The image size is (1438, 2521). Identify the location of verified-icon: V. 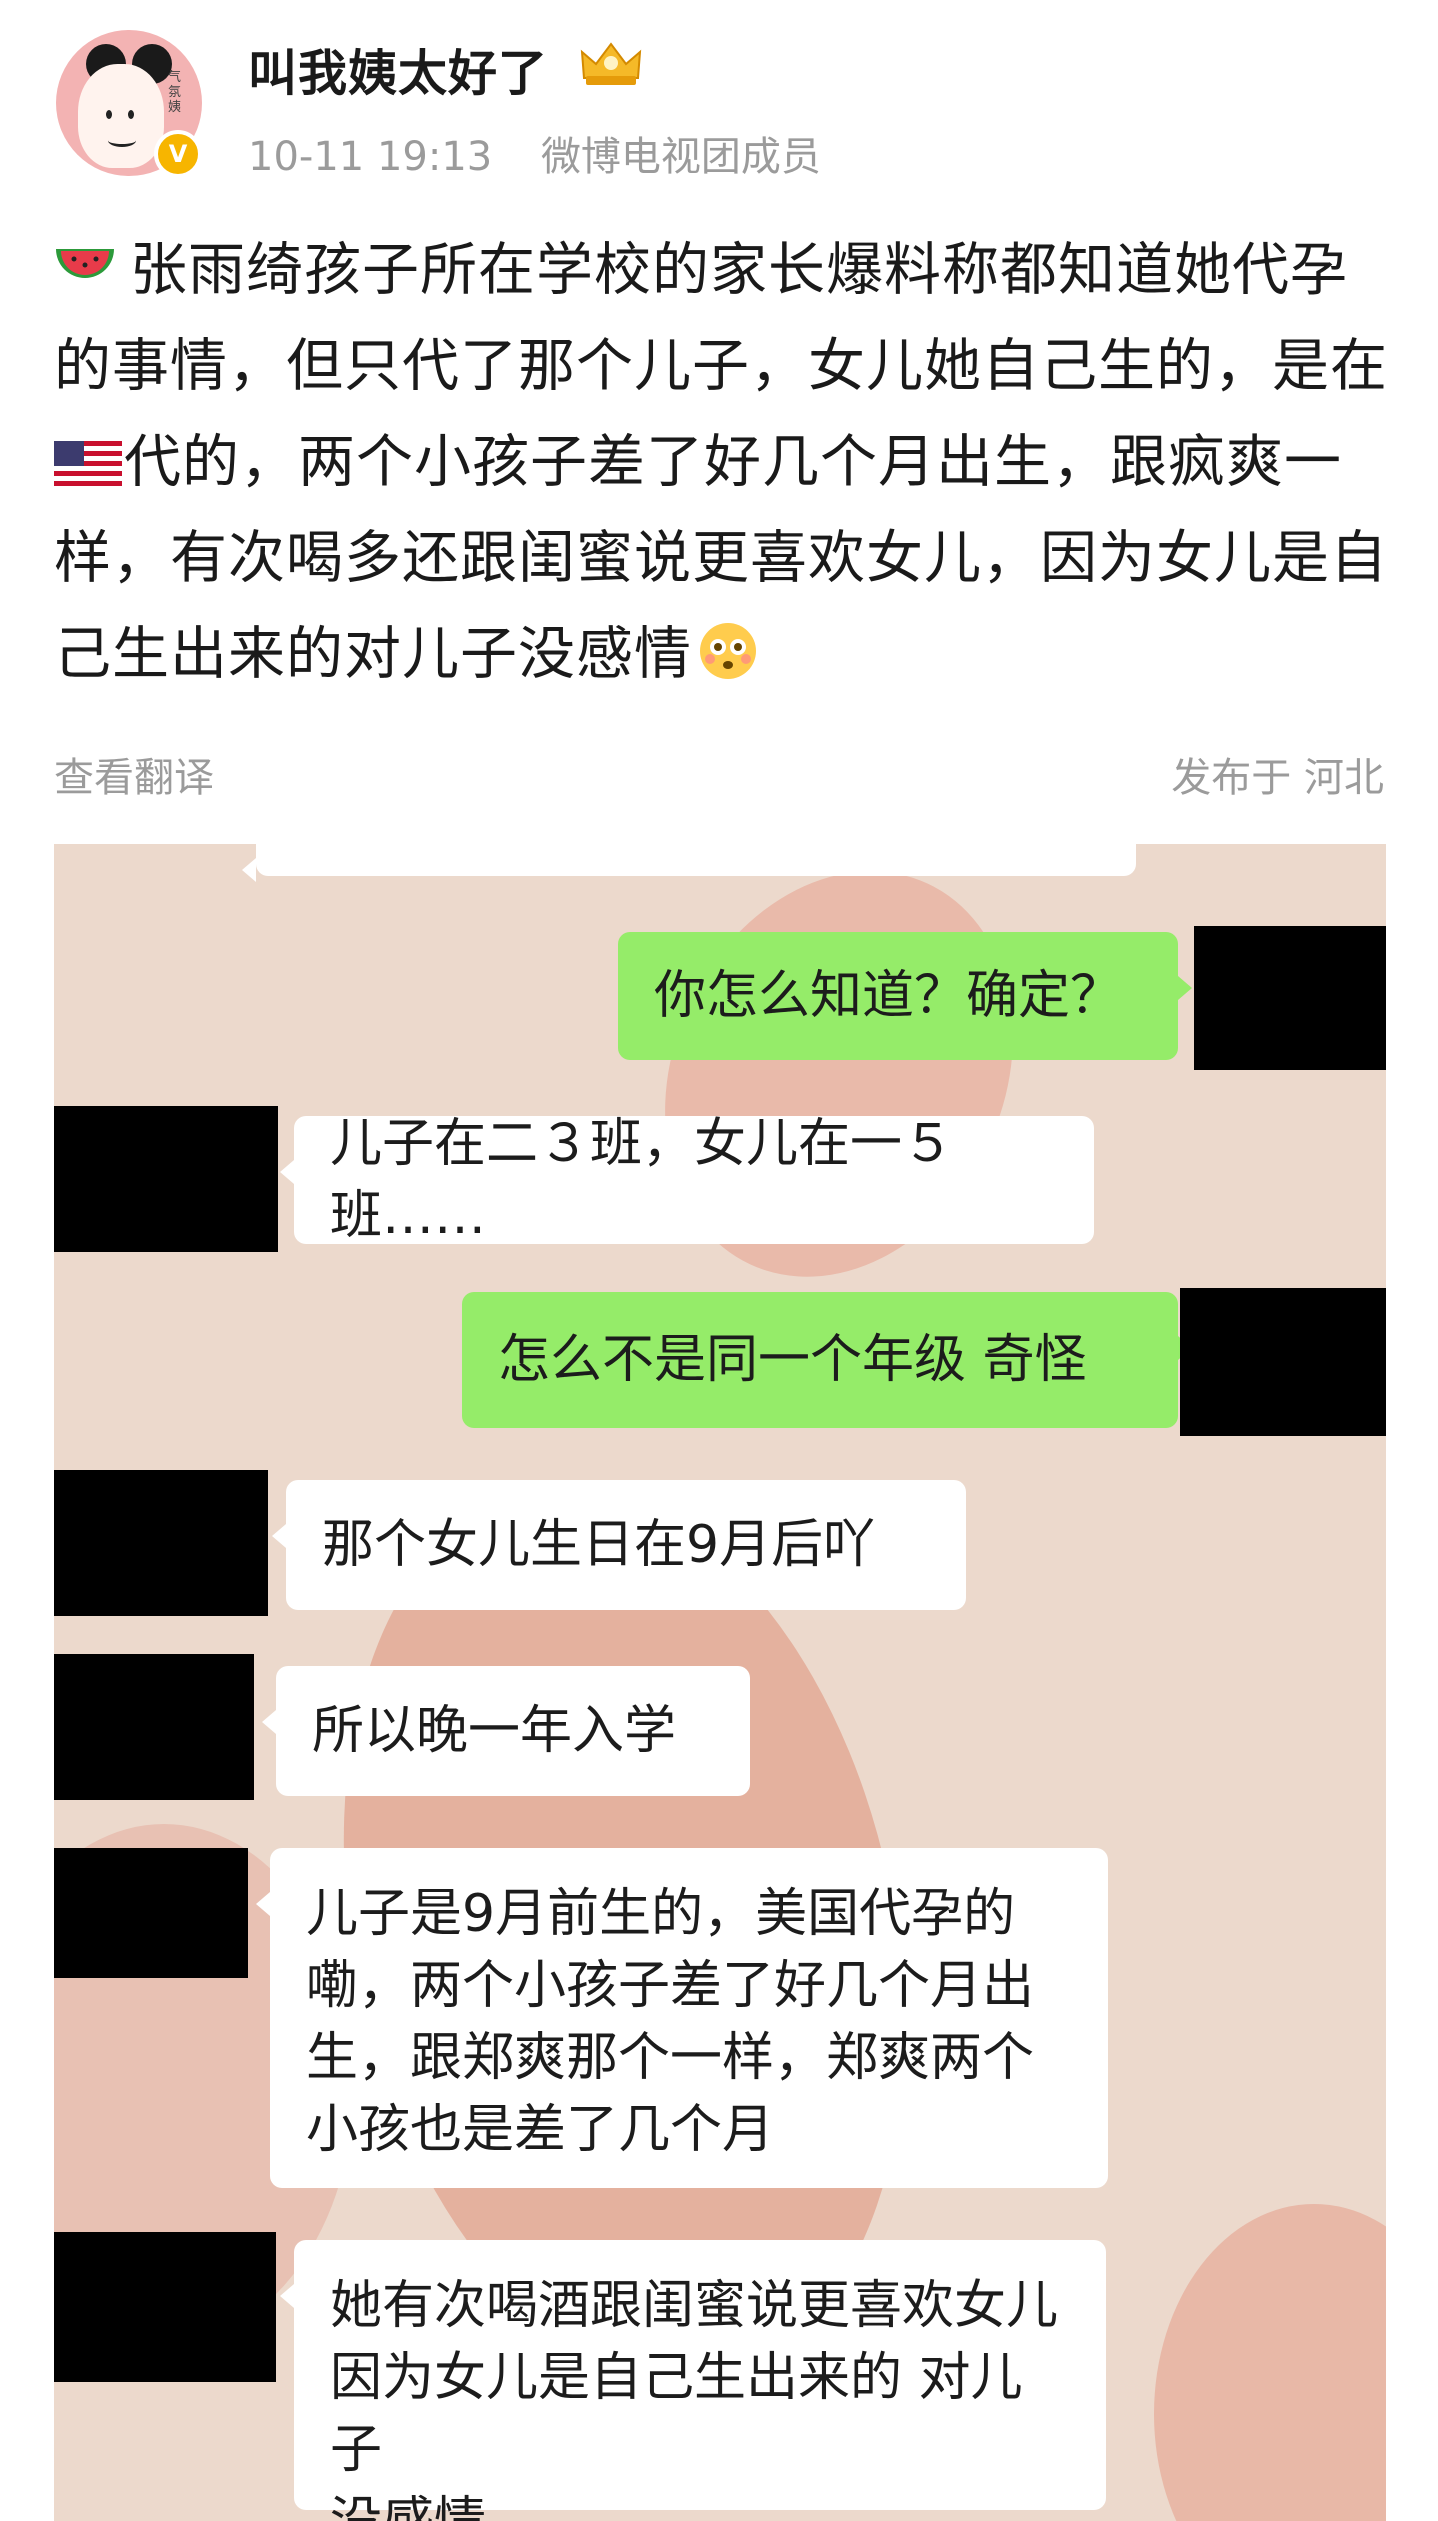
(178, 154).